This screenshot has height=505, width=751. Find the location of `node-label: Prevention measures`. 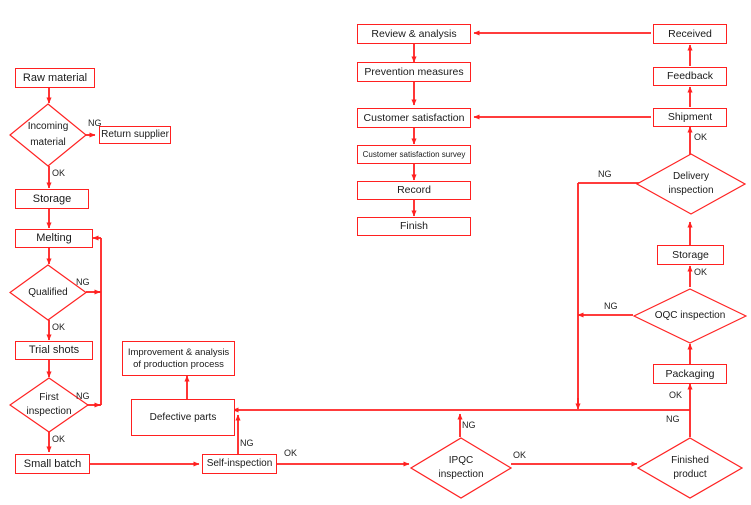

node-label: Prevention measures is located at coordinates (414, 71).